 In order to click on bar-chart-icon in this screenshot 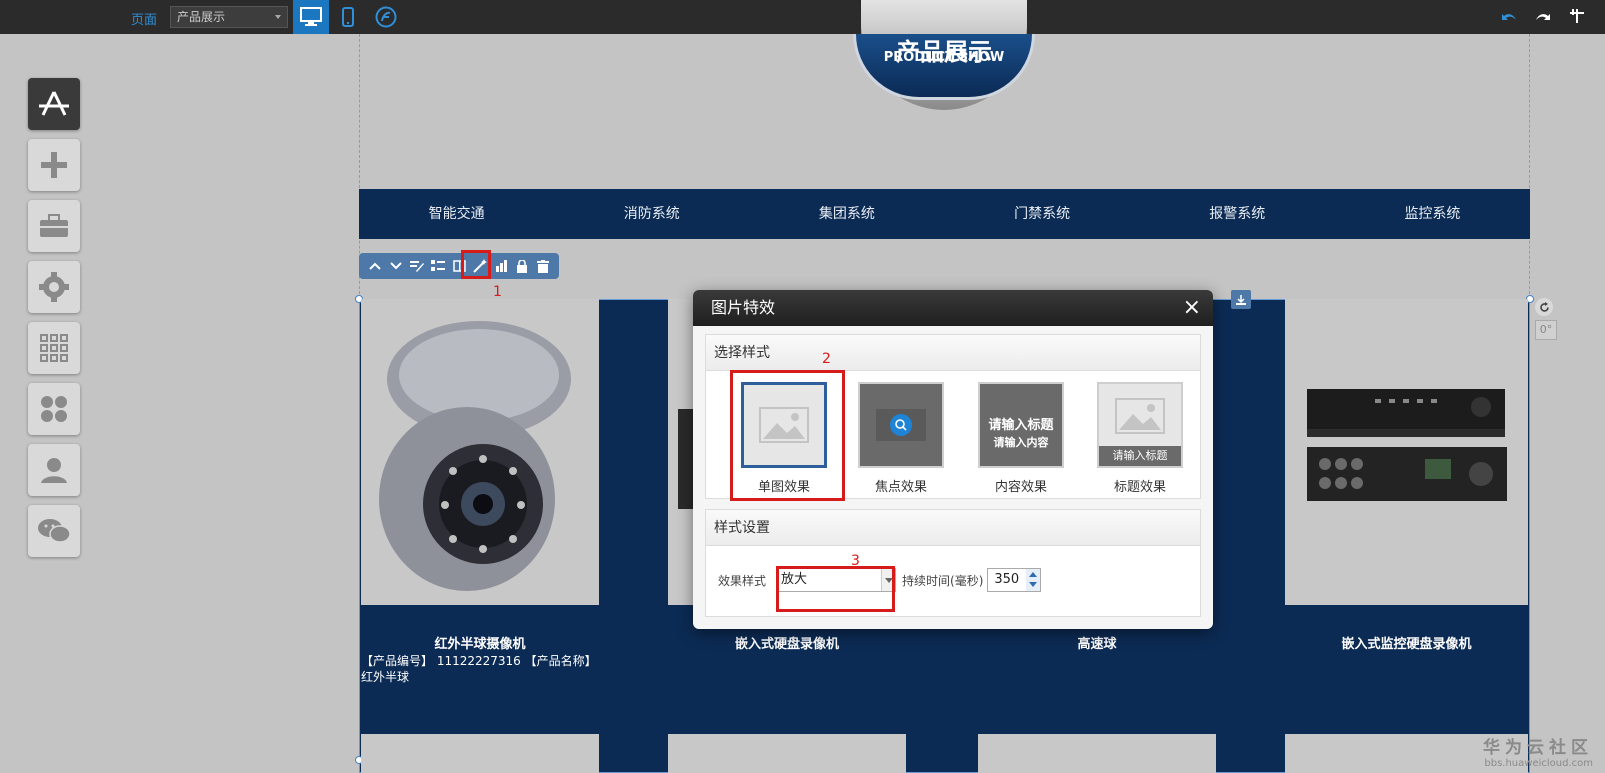, I will do `click(501, 266)`.